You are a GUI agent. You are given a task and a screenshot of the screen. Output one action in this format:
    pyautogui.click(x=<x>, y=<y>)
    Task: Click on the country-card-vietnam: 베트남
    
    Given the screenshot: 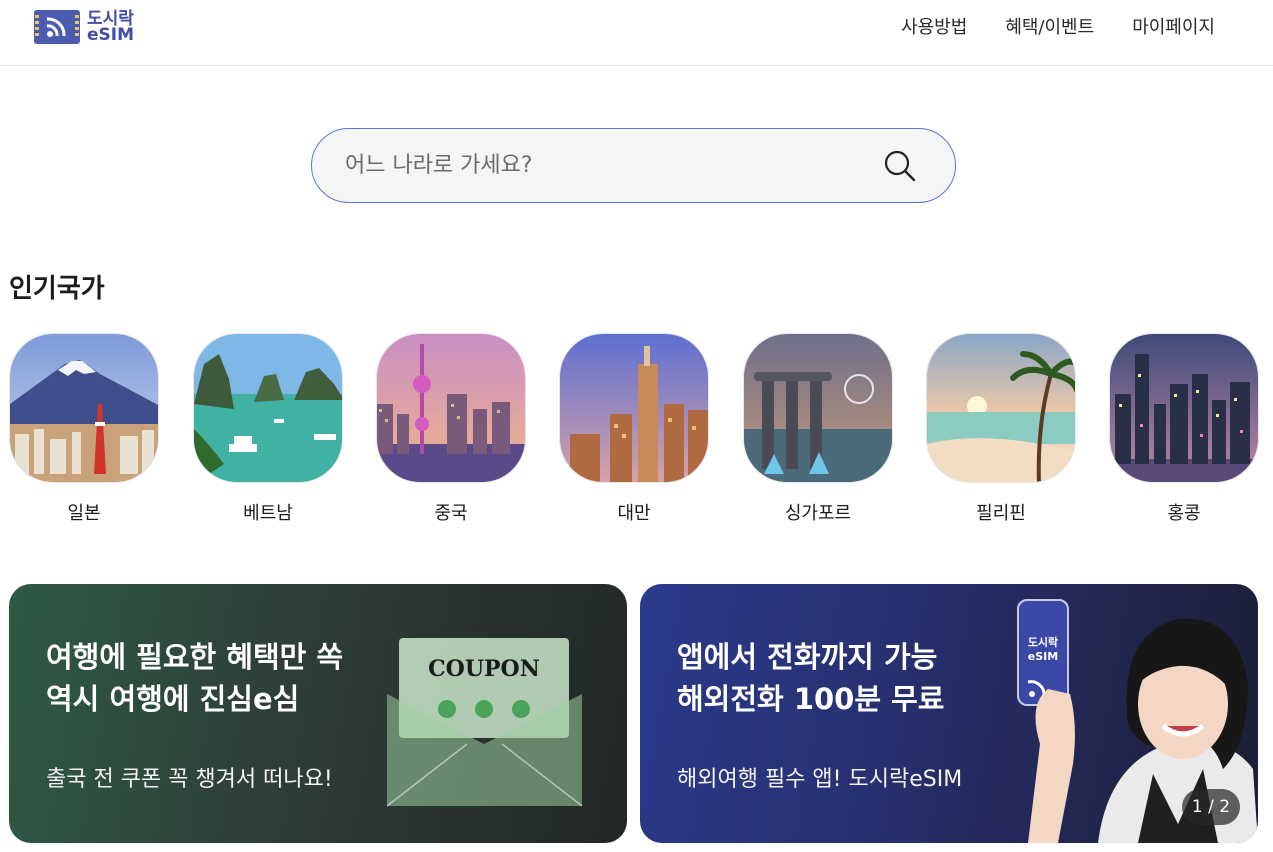 What is the action you would take?
    pyautogui.click(x=268, y=429)
    